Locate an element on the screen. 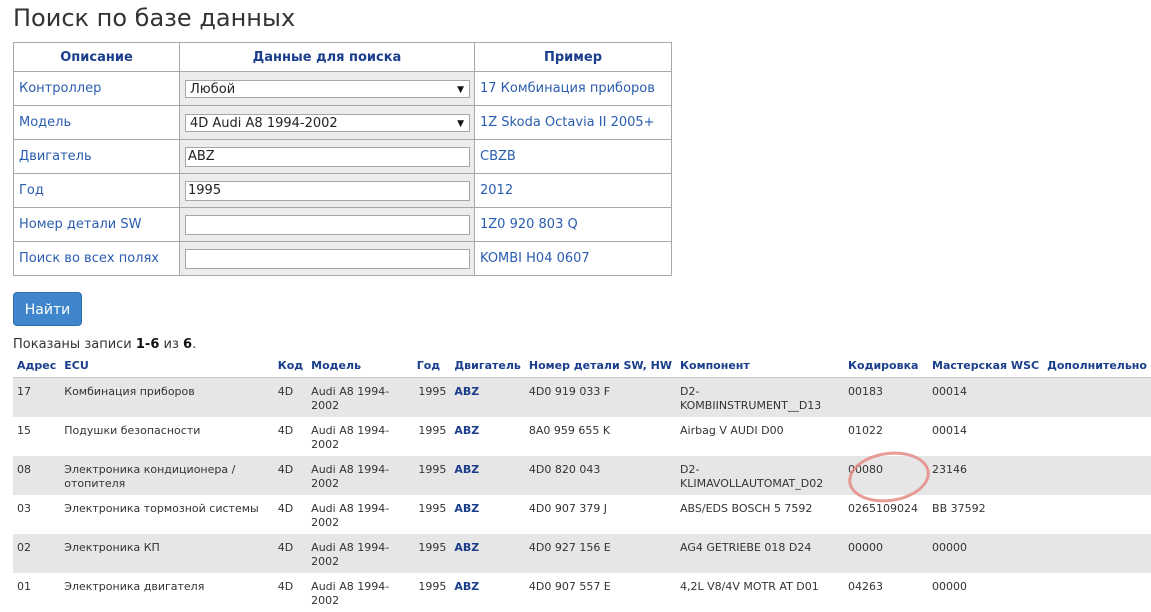 The width and height of the screenshot is (1151, 612). form-header-search-data: Данные для поиска is located at coordinates (327, 57).